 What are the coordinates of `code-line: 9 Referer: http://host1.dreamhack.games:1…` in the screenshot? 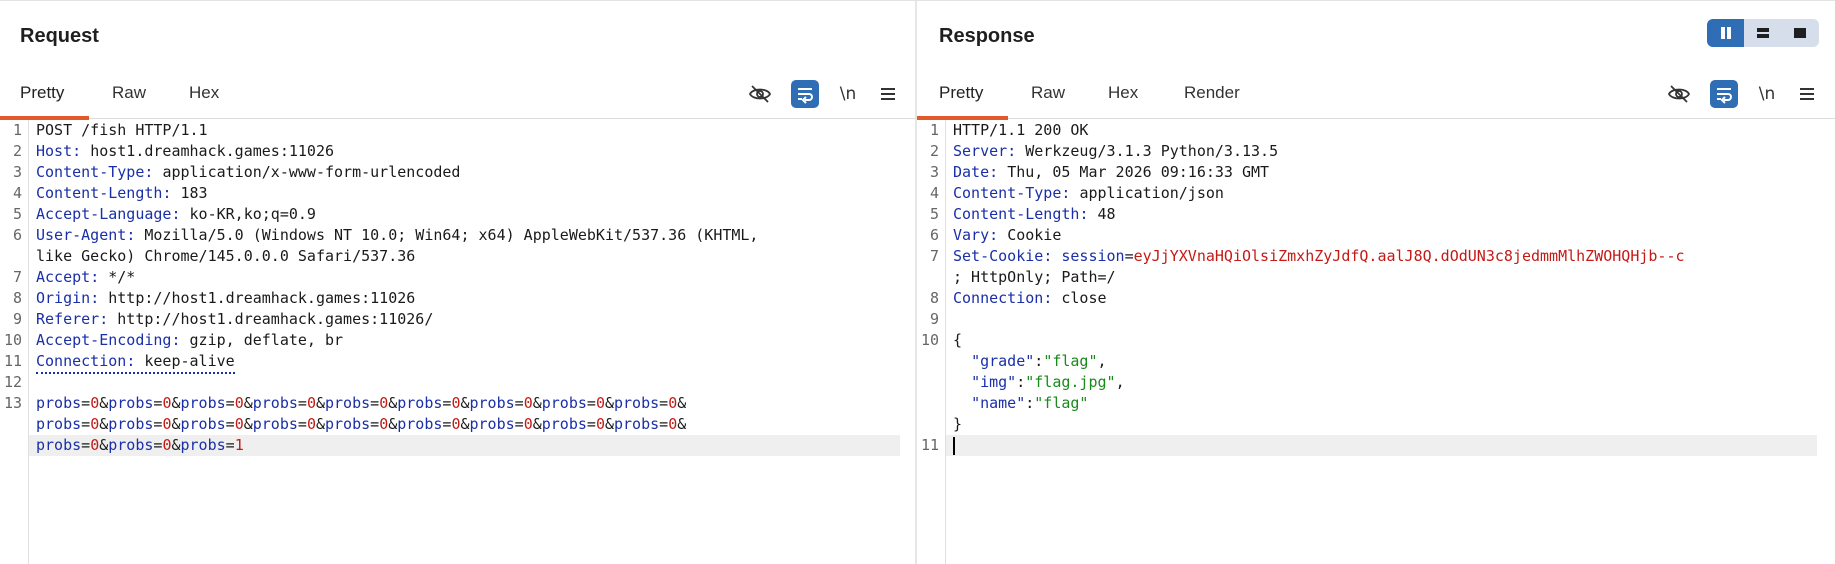 It's located at (223, 319).